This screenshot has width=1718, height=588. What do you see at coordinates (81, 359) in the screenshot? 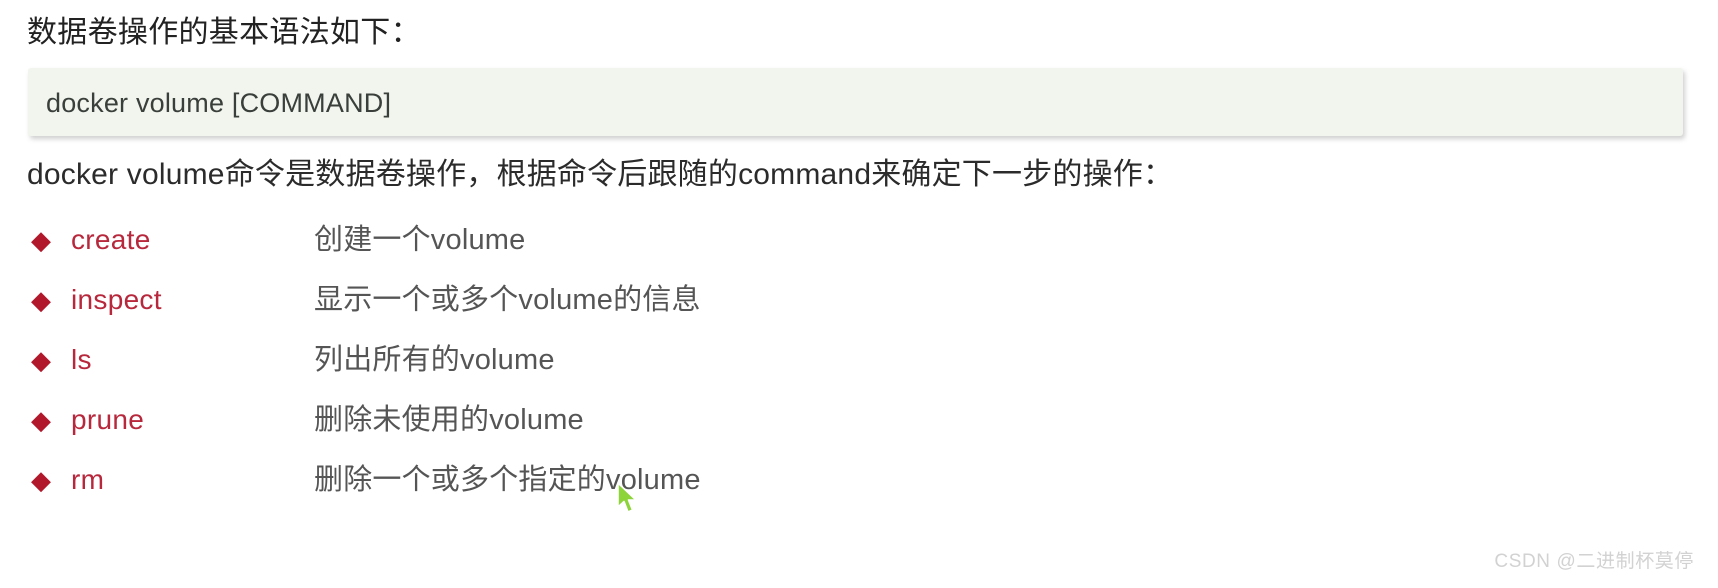
I see `command-name: ls` at bounding box center [81, 359].